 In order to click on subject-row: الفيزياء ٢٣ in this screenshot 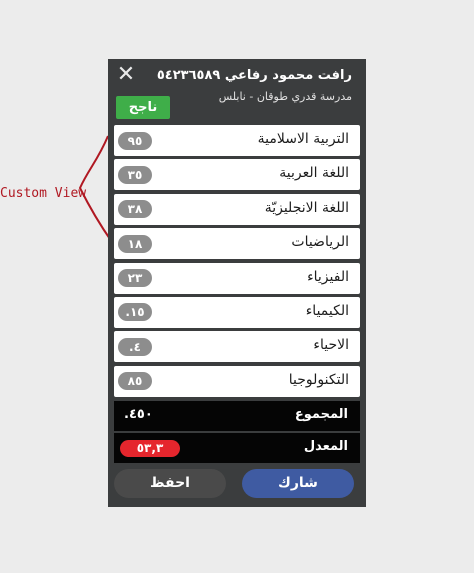, I will do `click(237, 278)`.